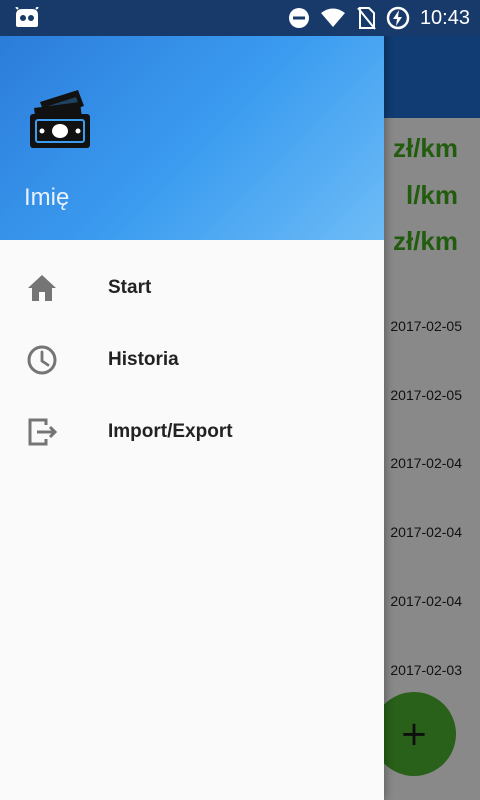  What do you see at coordinates (444, 17) in the screenshot?
I see `status-time: 10:43` at bounding box center [444, 17].